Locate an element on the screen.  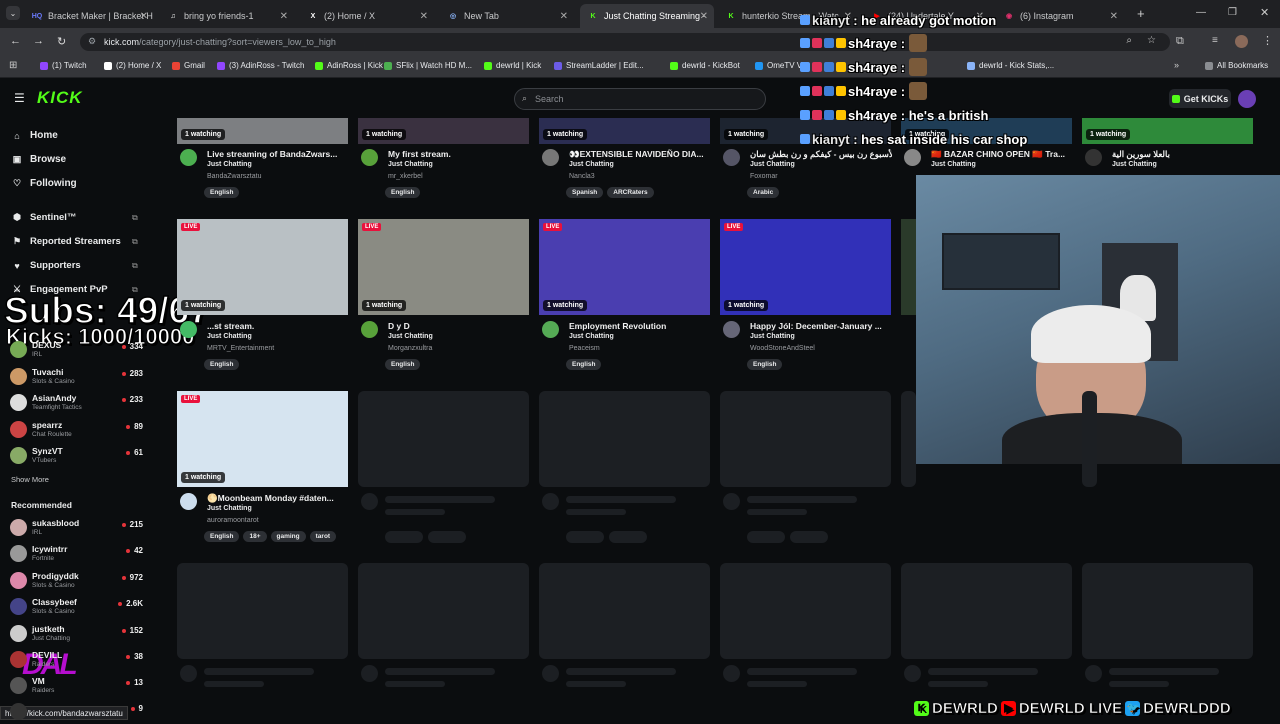
kick-logo: KICK is located at coordinates (60, 98).